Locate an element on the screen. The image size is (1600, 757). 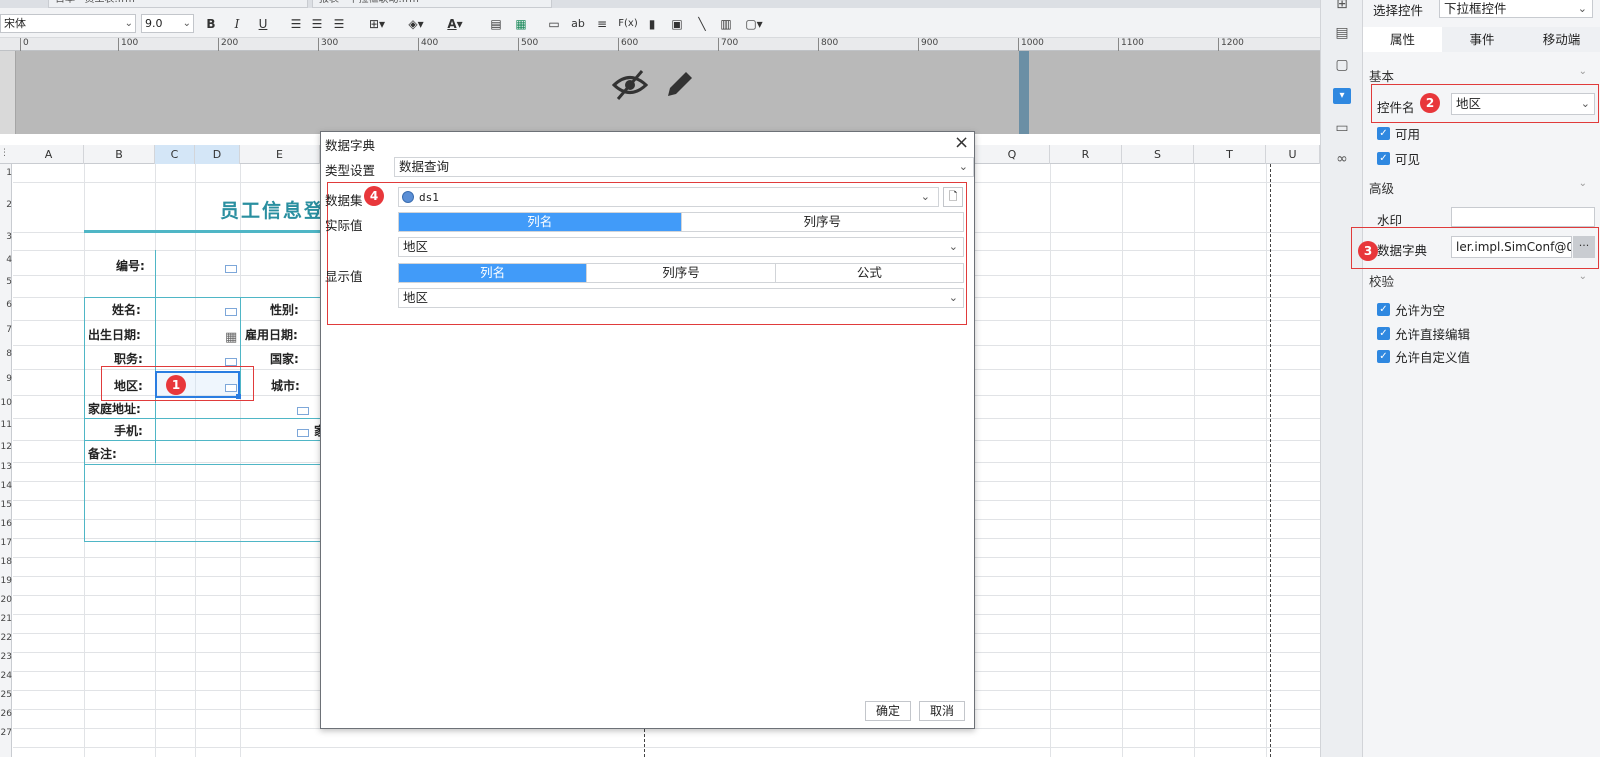
column-header: E is located at coordinates (280, 154).